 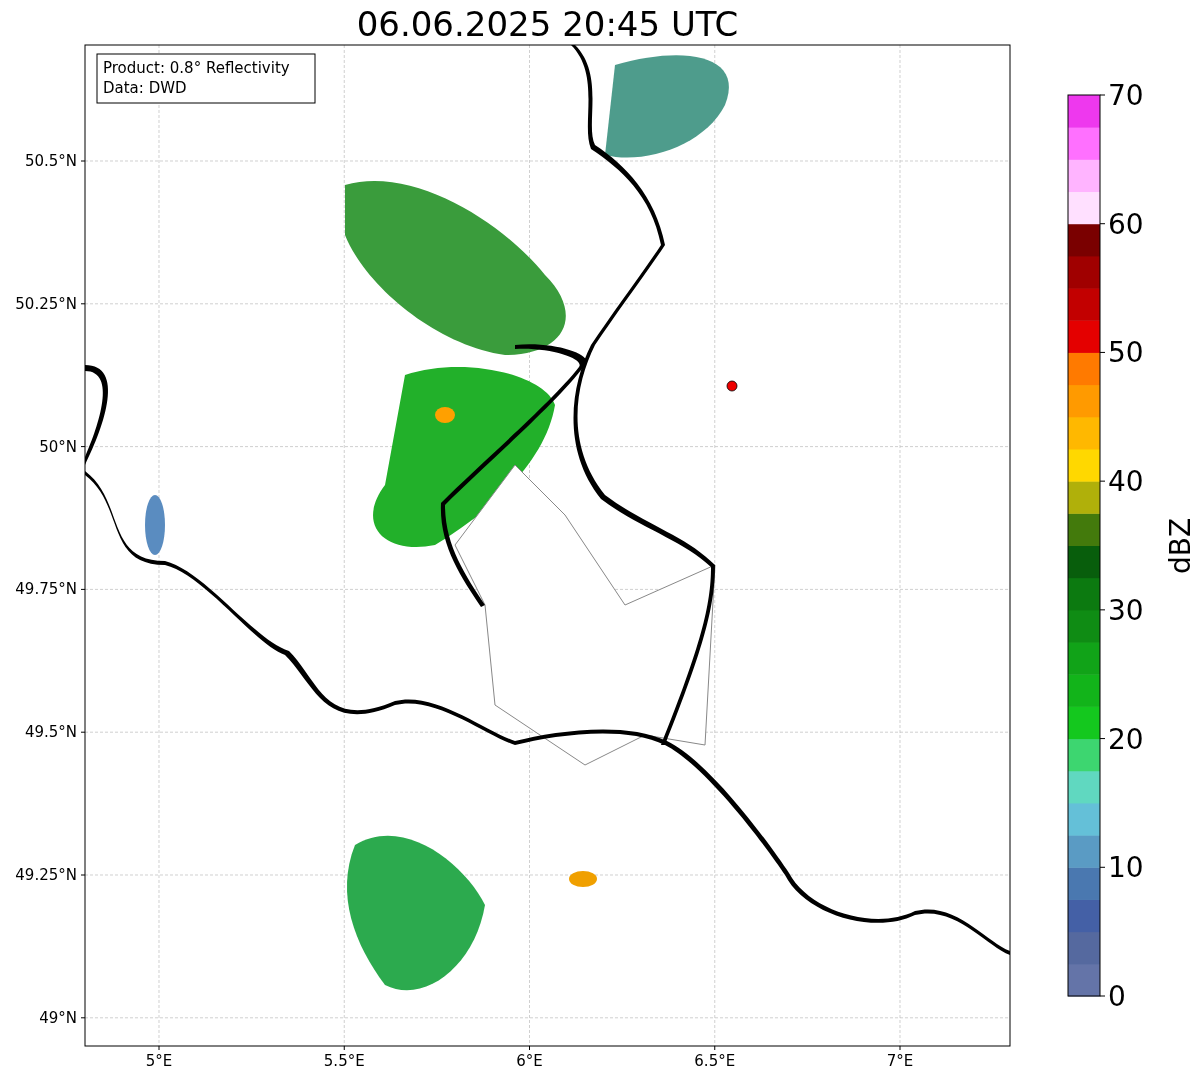 I want to click on latitude-label: 50.5°N, so click(x=50, y=161).